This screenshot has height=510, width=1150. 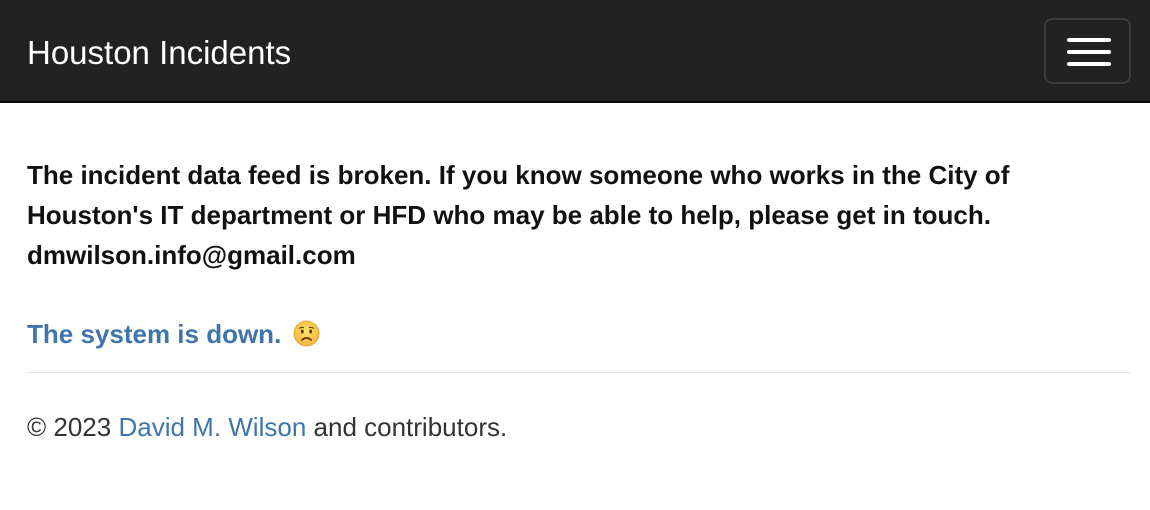 I want to click on system-status: The system is down., so click(x=173, y=334).